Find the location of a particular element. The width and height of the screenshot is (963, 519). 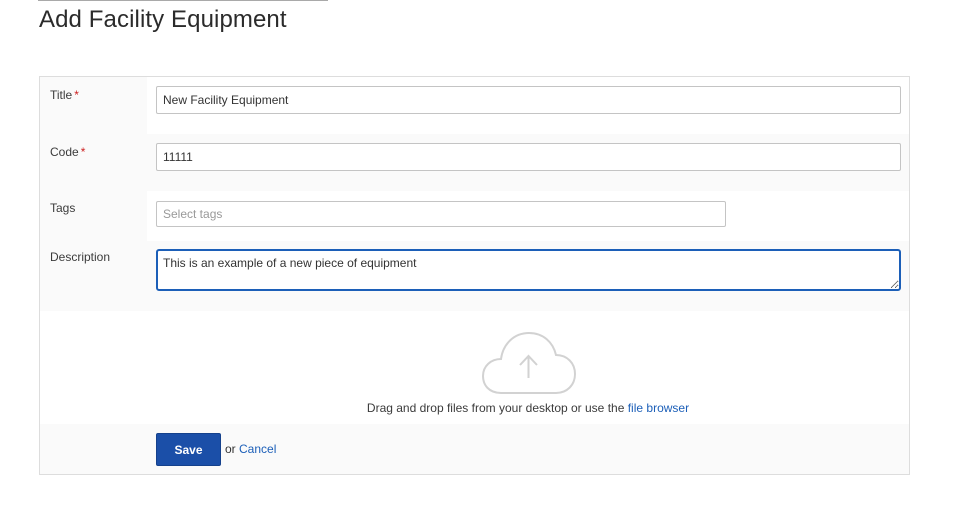

top-divider is located at coordinates (183, 0).